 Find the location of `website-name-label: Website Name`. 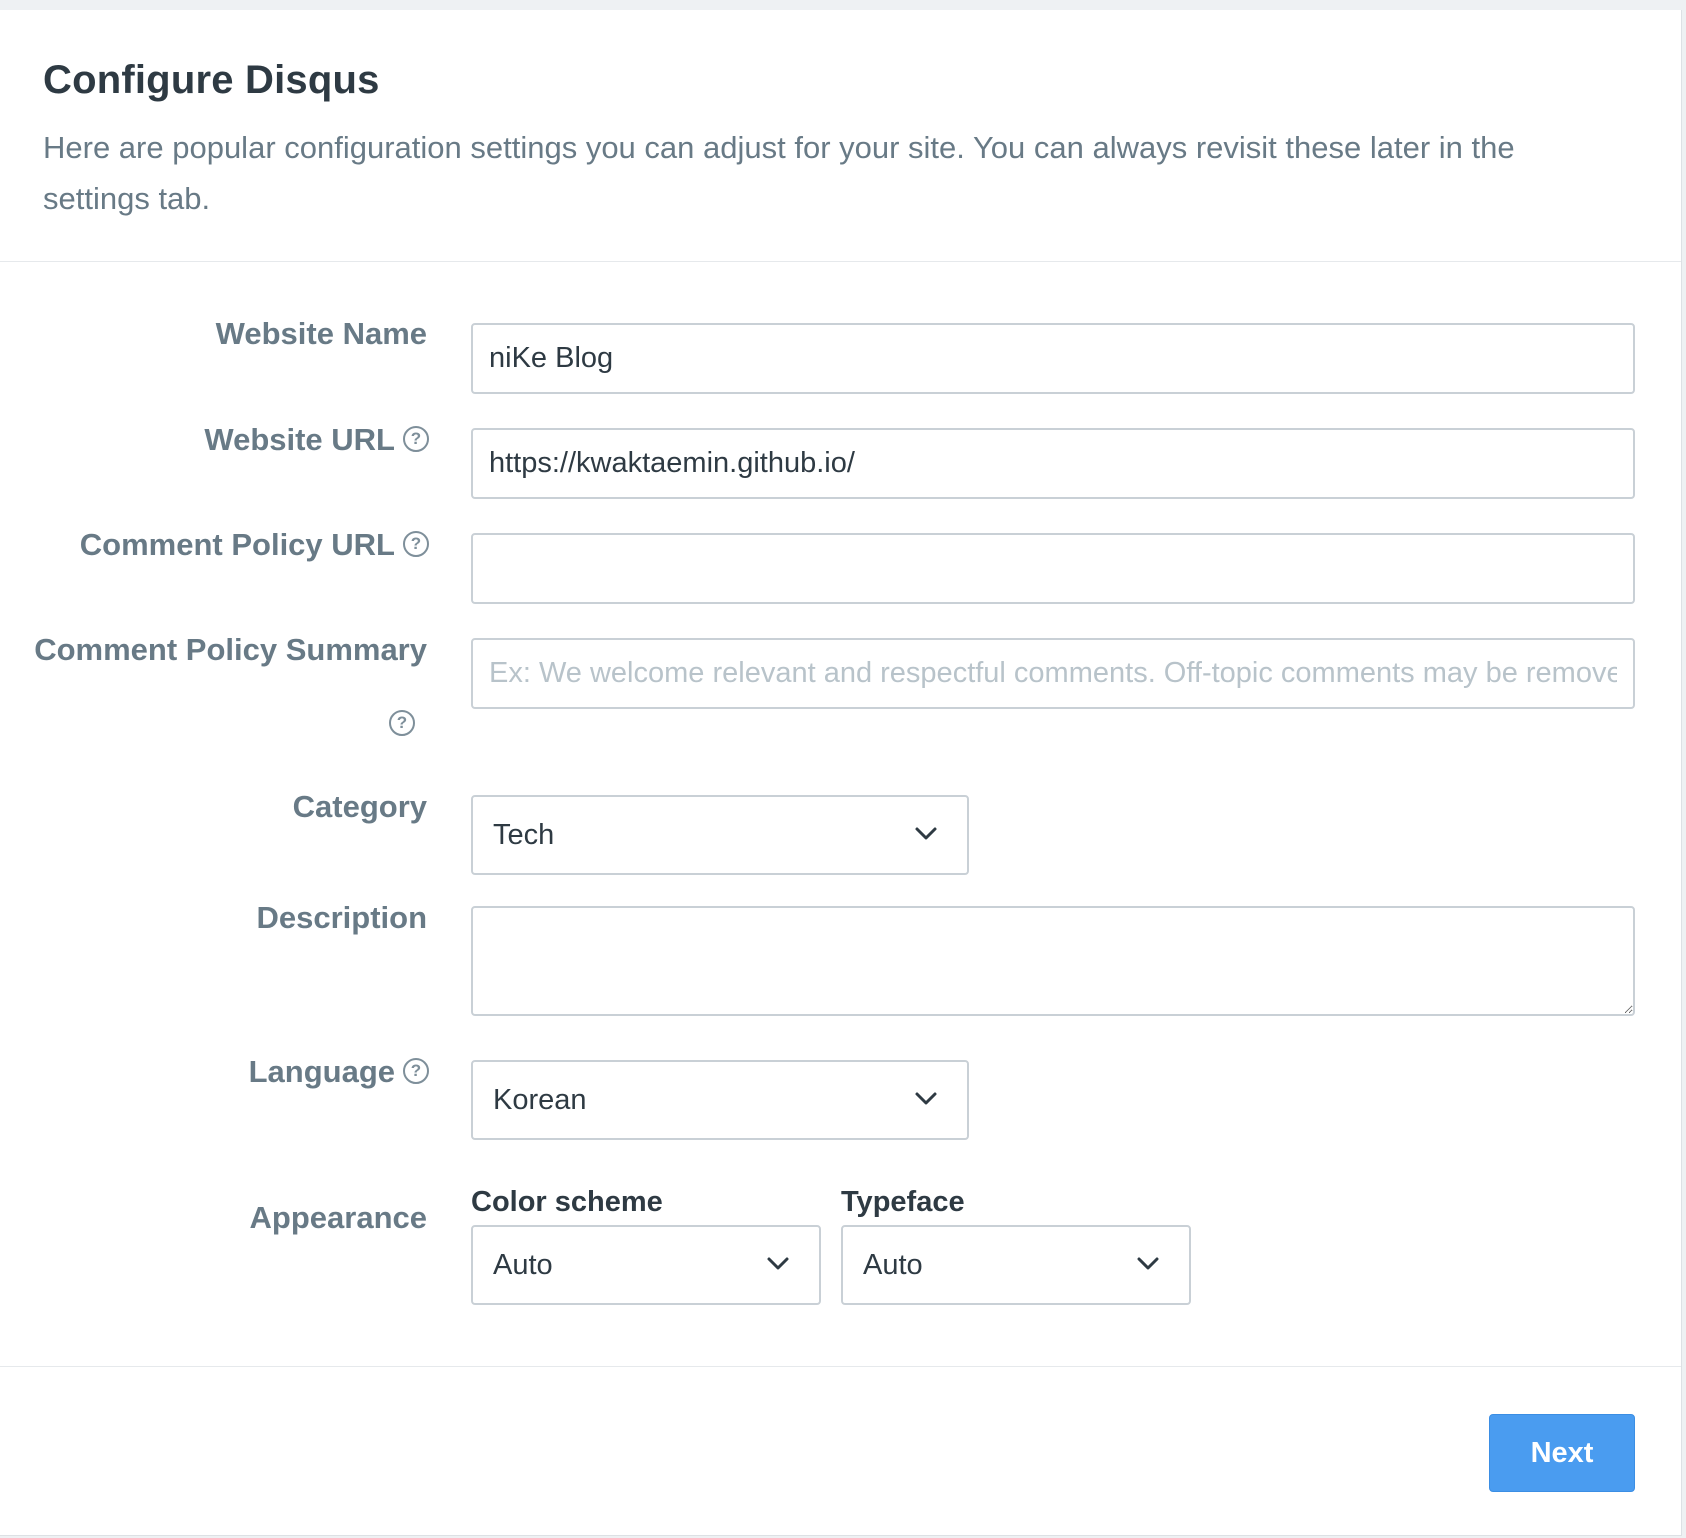

website-name-label: Website Name is located at coordinates (321, 334).